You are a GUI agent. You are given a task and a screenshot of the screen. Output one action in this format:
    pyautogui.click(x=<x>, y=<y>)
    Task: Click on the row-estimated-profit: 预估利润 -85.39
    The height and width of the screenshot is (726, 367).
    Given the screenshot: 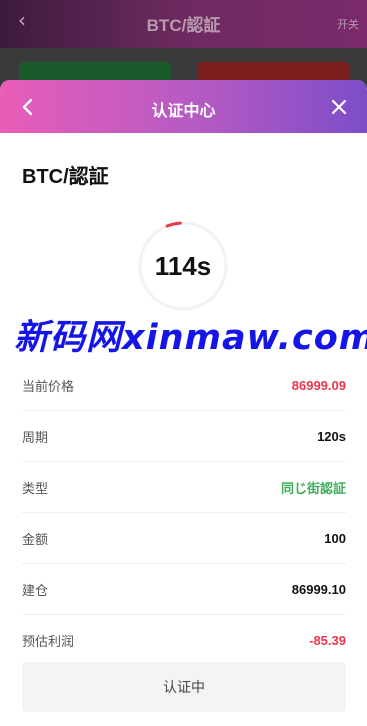 What is the action you would take?
    pyautogui.click(x=184, y=640)
    